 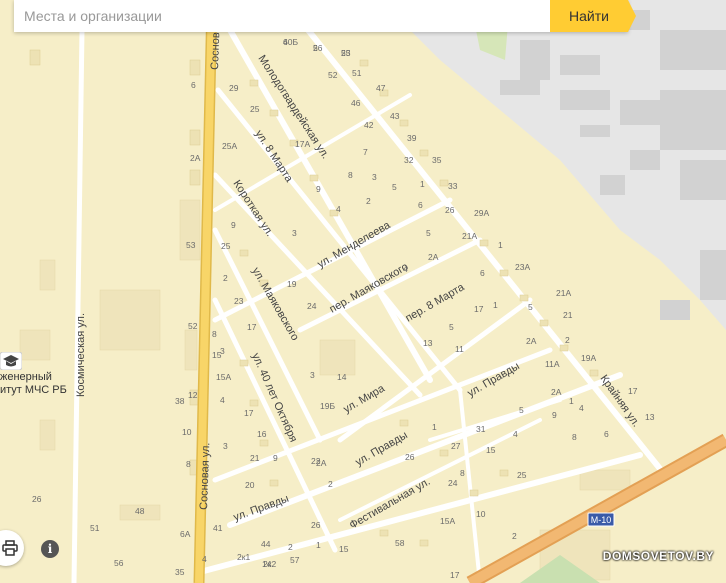 I want to click on house-number: 41, so click(x=218, y=528).